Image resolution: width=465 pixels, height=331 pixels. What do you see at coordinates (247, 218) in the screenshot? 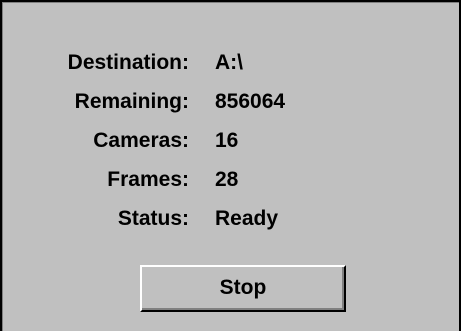
I see `status-value: Ready` at bounding box center [247, 218].